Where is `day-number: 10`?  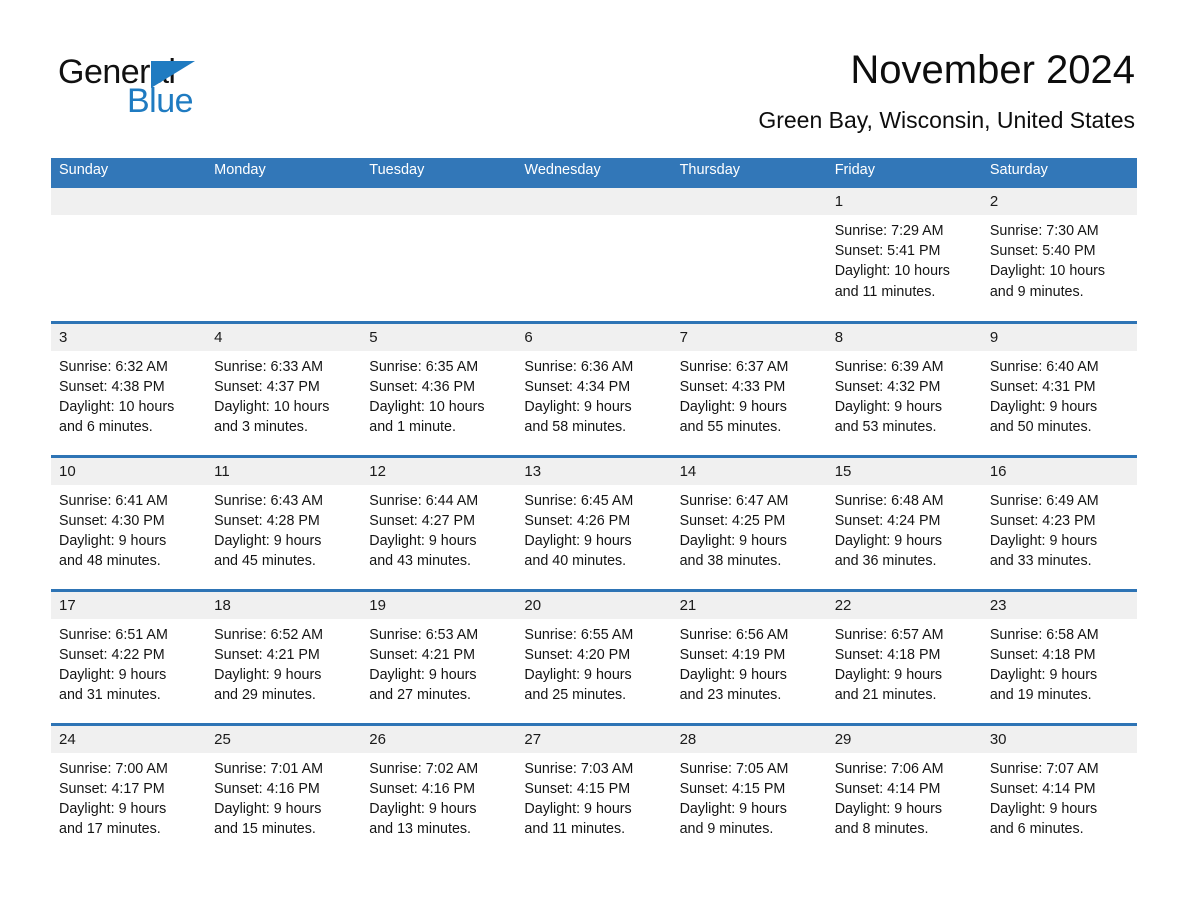
day-number: 10 is located at coordinates (129, 471).